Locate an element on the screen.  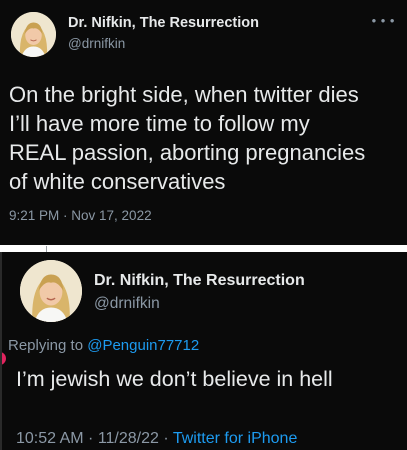
ellipsis-icon: • • • is located at coordinates (383, 20).